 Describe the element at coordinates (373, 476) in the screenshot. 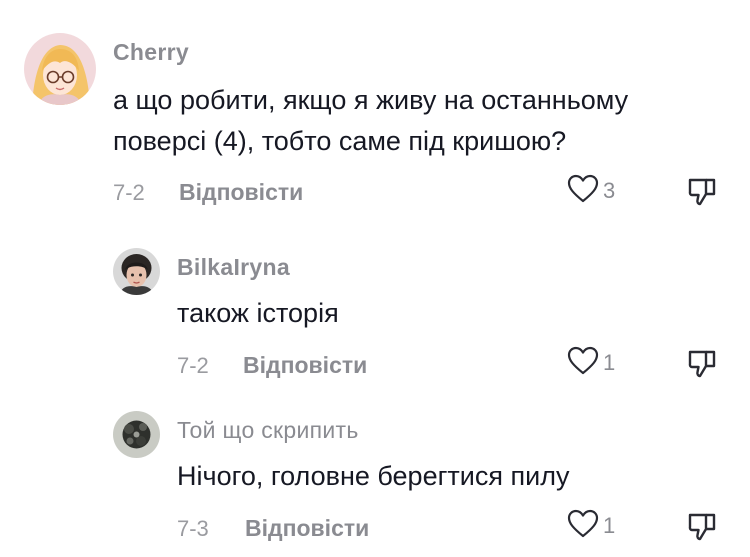

I see `comment-text-line-1: Нічого, головне берегтися пилу` at that location.